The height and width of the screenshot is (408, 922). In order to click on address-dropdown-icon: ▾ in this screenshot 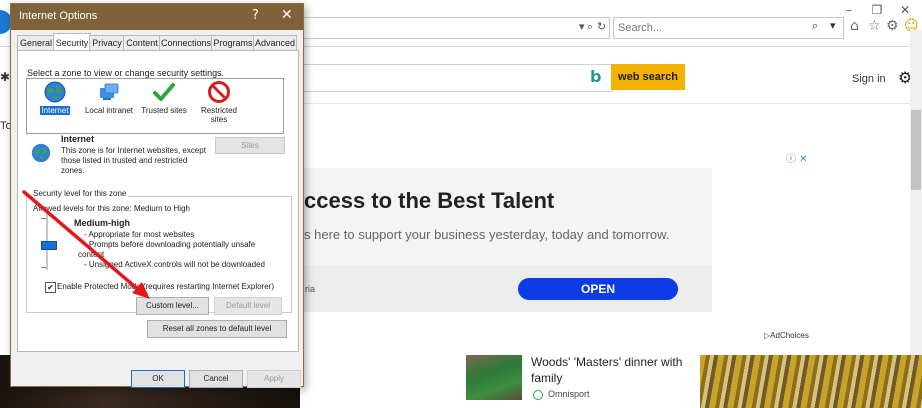, I will do `click(582, 26)`.